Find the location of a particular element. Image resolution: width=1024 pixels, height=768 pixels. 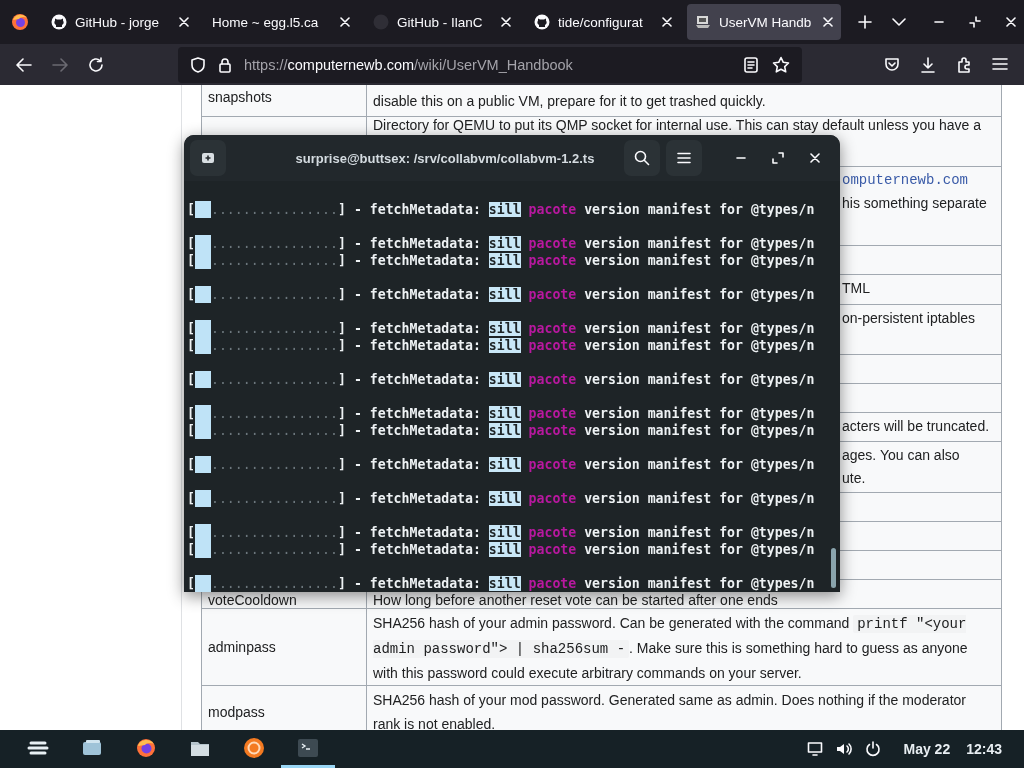

setting-description: SHA256 hash of your mod password. Generated same as admin. Does nothing if the moderator rank is not enabled. is located at coordinates (670, 710).